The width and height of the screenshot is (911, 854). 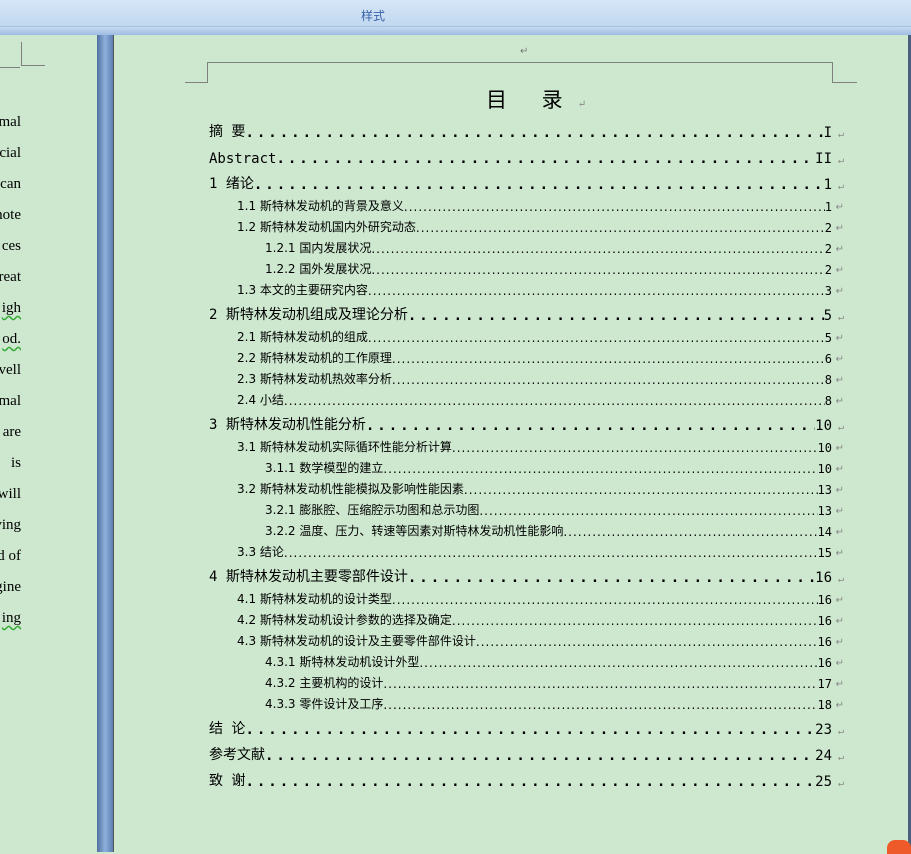 I want to click on toc-page-number: 3, so click(x=828, y=291).